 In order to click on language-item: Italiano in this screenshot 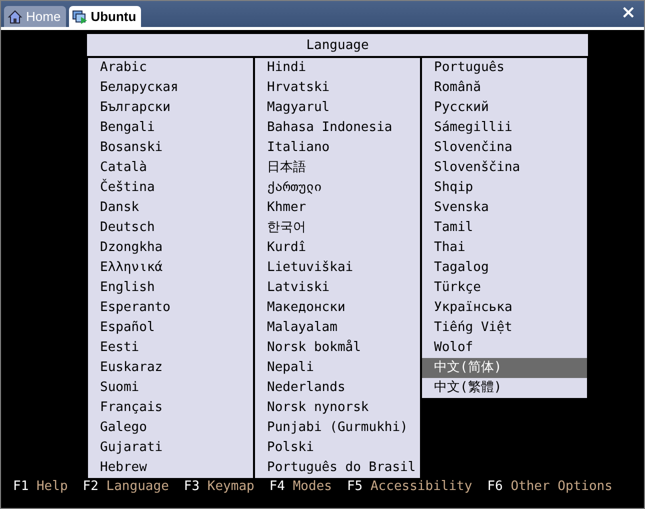, I will do `click(337, 148)`.